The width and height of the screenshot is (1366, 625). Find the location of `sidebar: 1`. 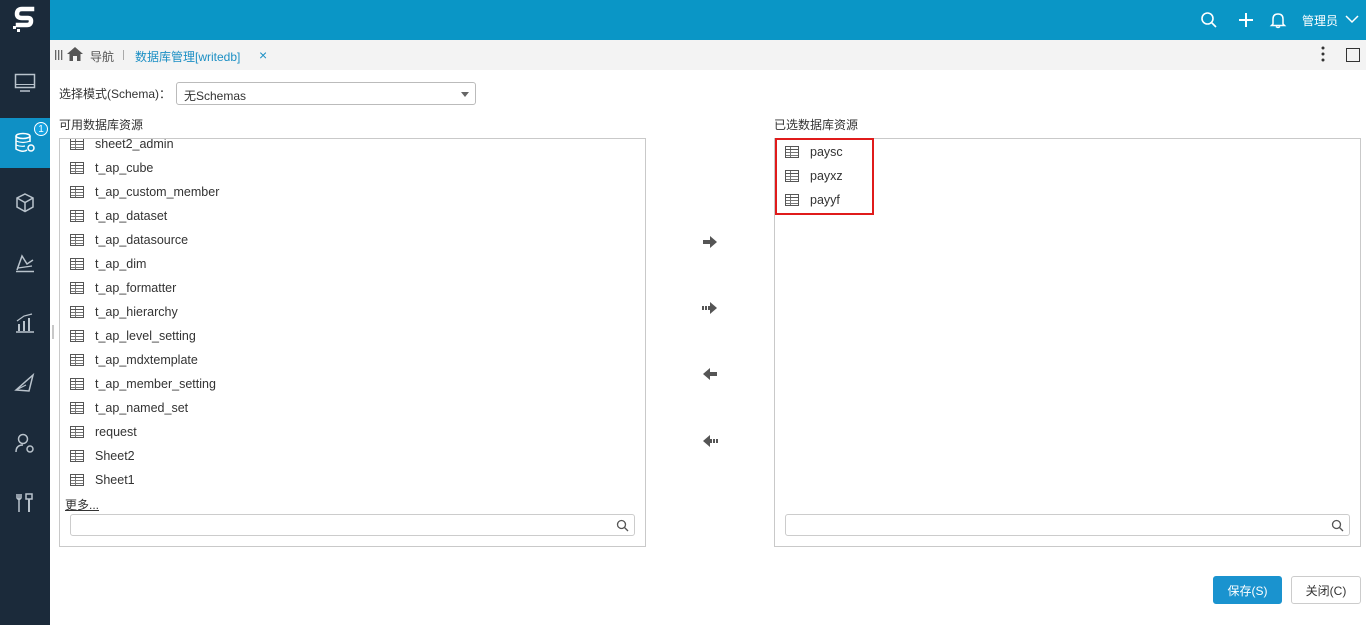

sidebar: 1 is located at coordinates (25, 332).